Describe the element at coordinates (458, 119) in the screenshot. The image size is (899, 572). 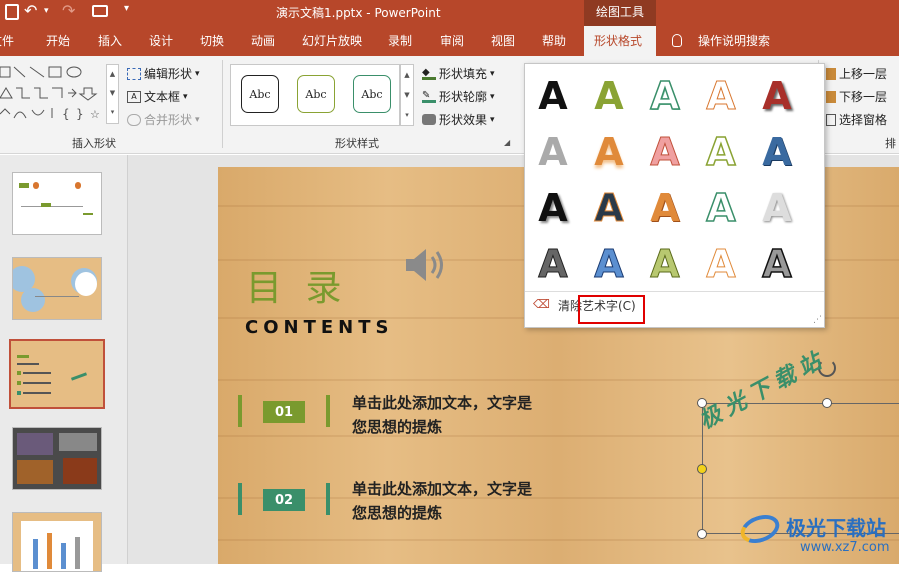
I see `shape-effects-button: 形状效果 ▾` at that location.